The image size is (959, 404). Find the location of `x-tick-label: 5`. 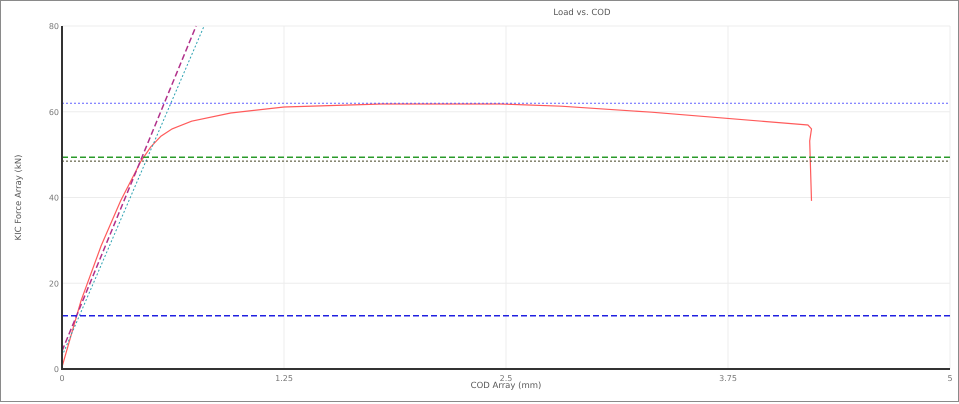

x-tick-label: 5 is located at coordinates (950, 378).